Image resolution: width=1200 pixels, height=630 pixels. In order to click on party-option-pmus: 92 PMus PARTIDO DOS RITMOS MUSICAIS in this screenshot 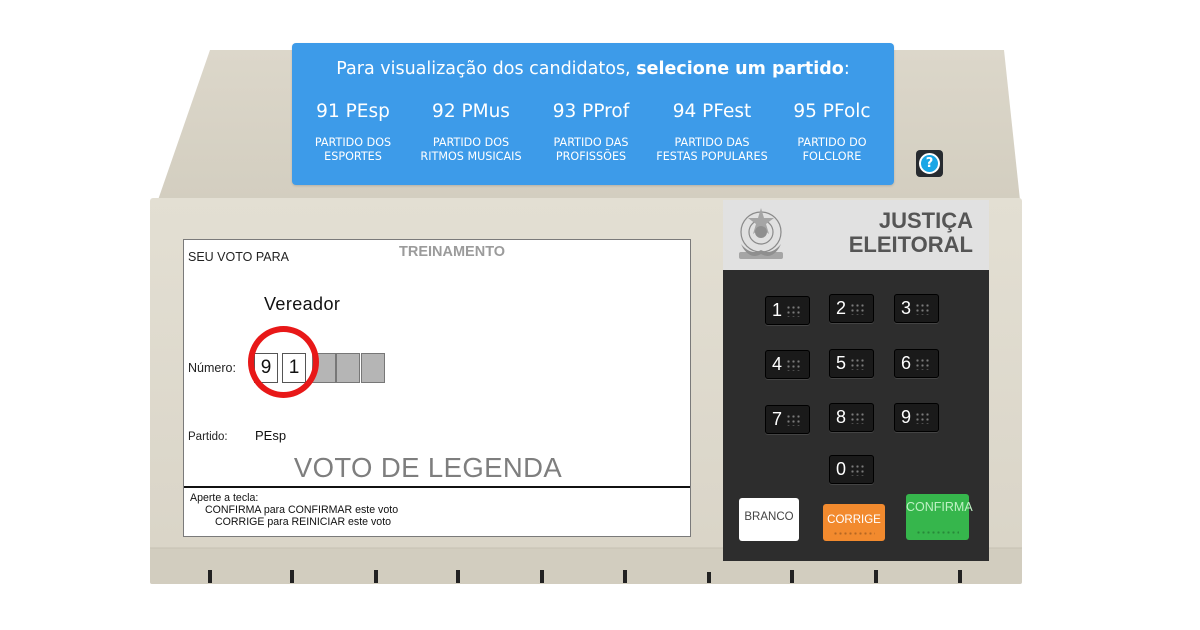, I will do `click(471, 132)`.